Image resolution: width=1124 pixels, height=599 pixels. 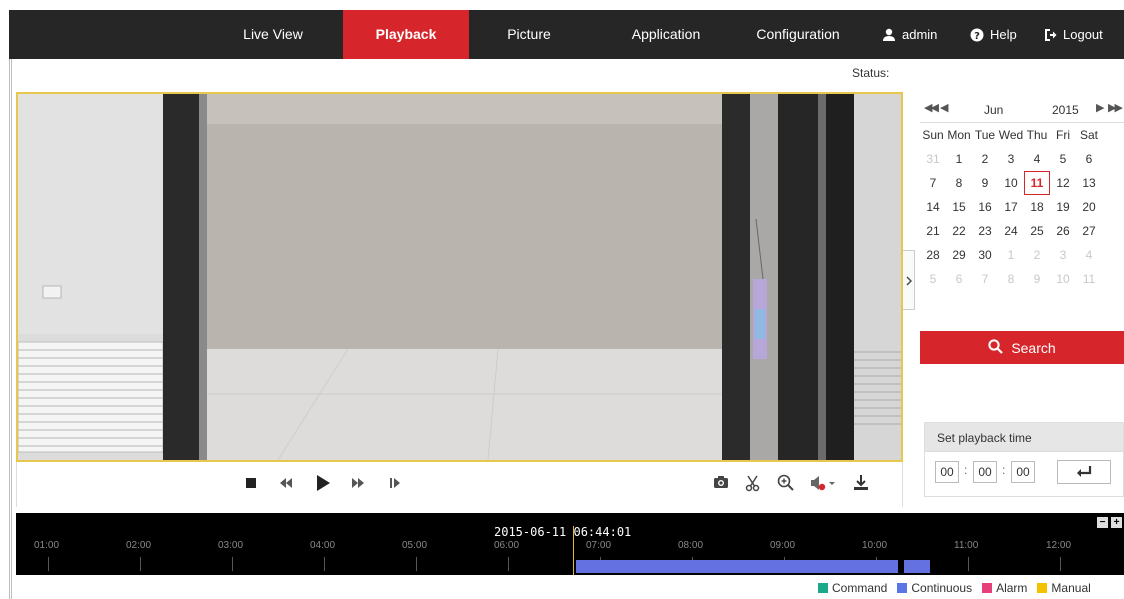 What do you see at coordinates (1037, 231) in the screenshot?
I see `calendar-day: 25` at bounding box center [1037, 231].